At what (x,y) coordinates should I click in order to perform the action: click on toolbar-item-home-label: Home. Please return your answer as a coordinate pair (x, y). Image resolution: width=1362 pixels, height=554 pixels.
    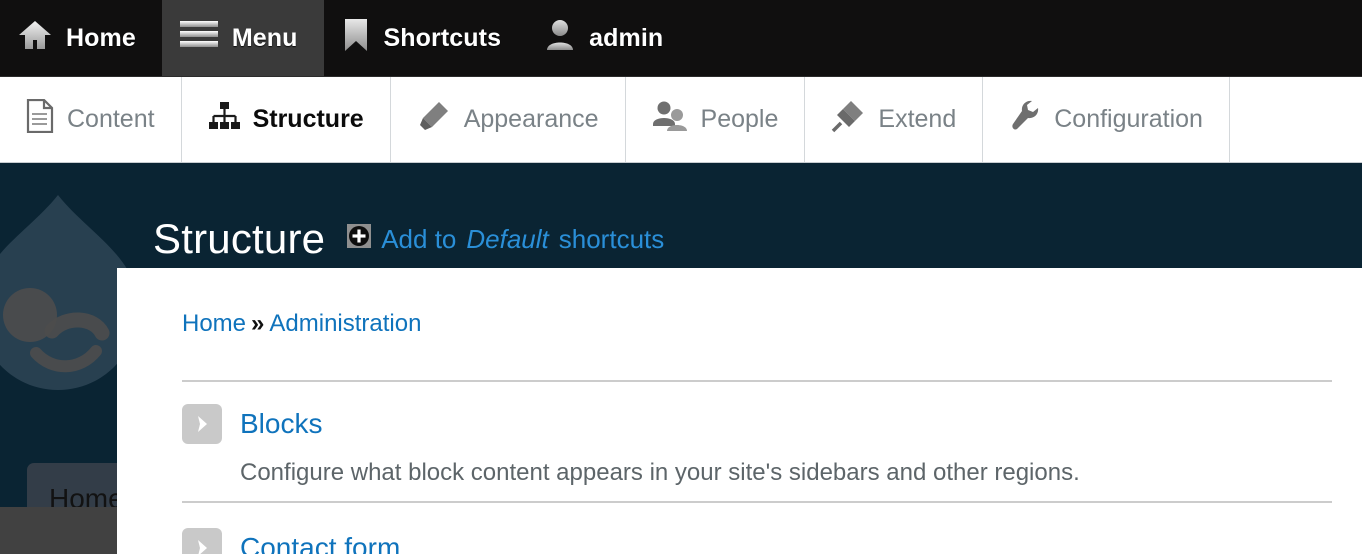
    Looking at the image, I should click on (101, 37).